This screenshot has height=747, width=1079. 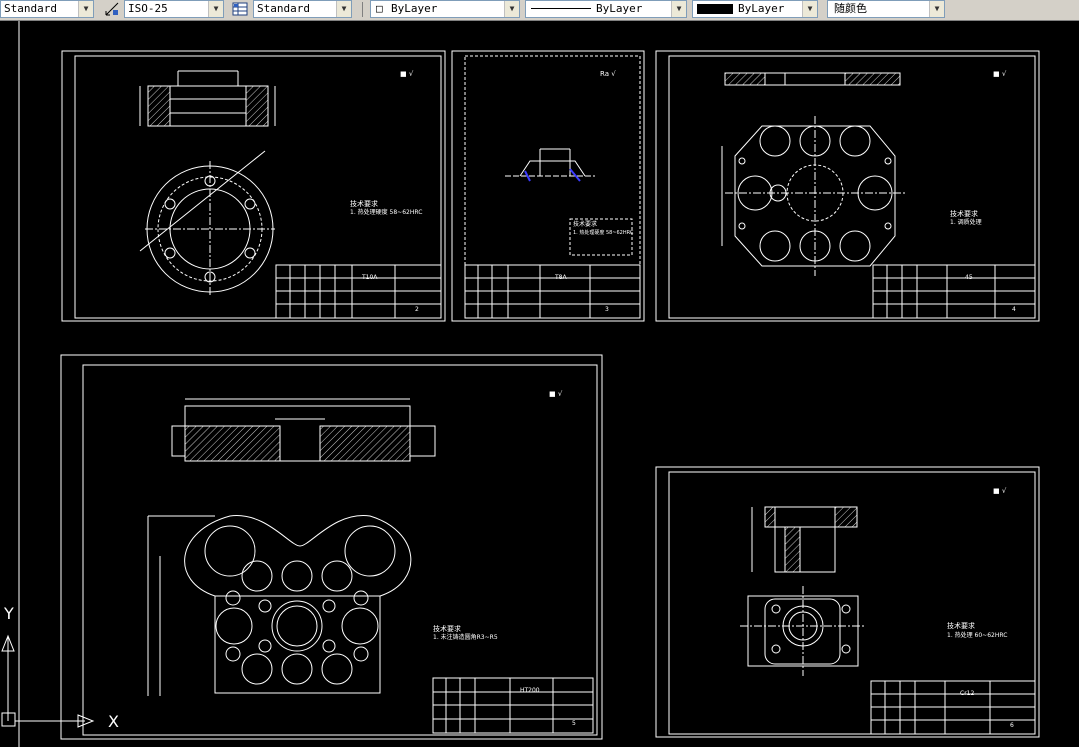 I want to click on section-view, so click(x=207, y=98).